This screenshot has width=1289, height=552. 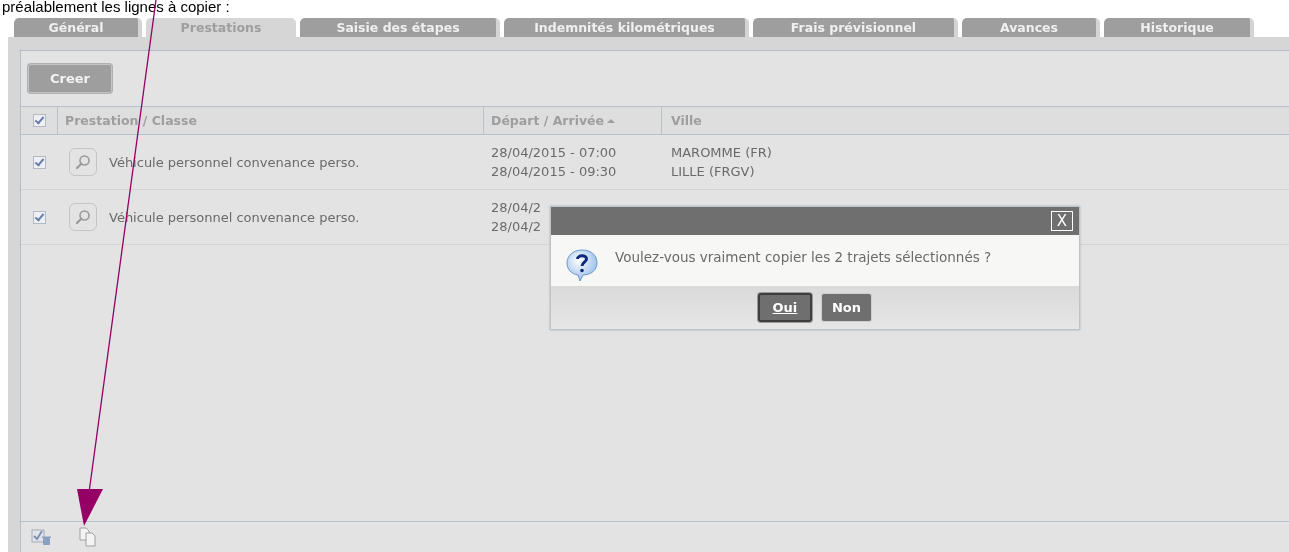 I want to click on tab: Frais prévisionnel, so click(x=855, y=27).